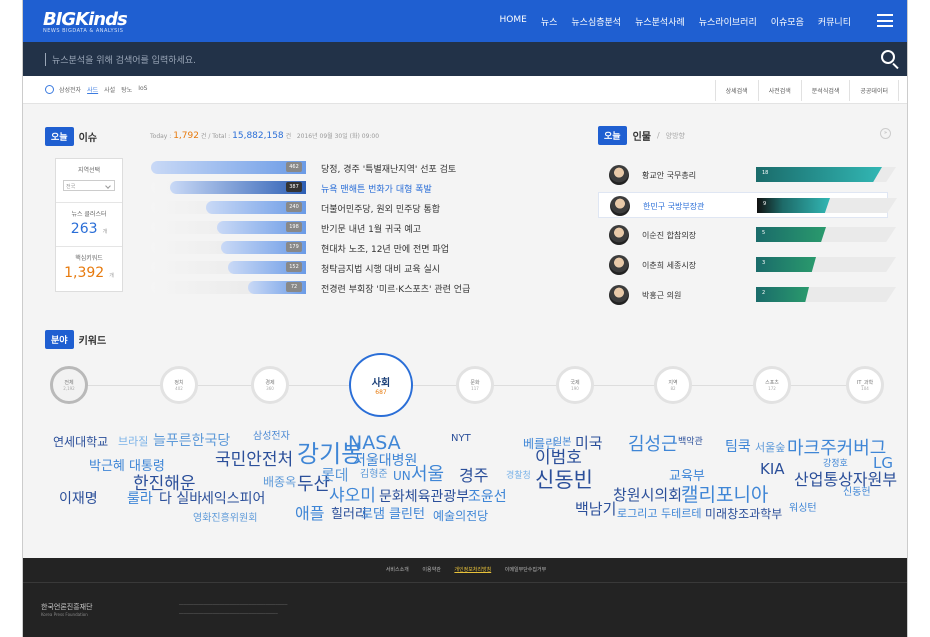 This screenshot has height=637, width=930. What do you see at coordinates (472, 570) in the screenshot?
I see `footer-link-privacy: 개인정보처리방침` at bounding box center [472, 570].